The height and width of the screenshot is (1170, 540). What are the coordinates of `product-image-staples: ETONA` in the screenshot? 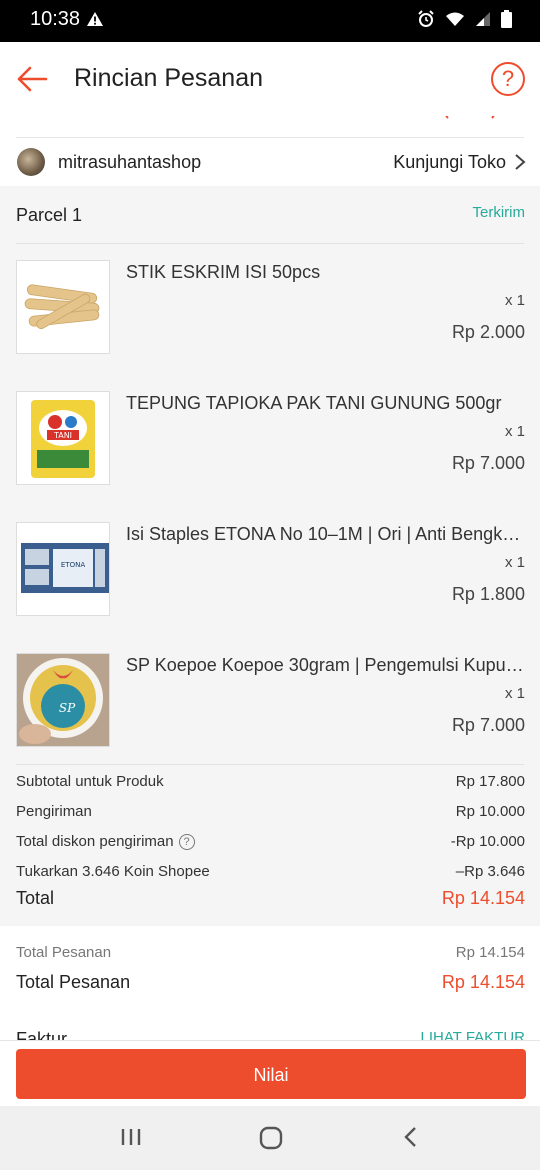 It's located at (63, 569).